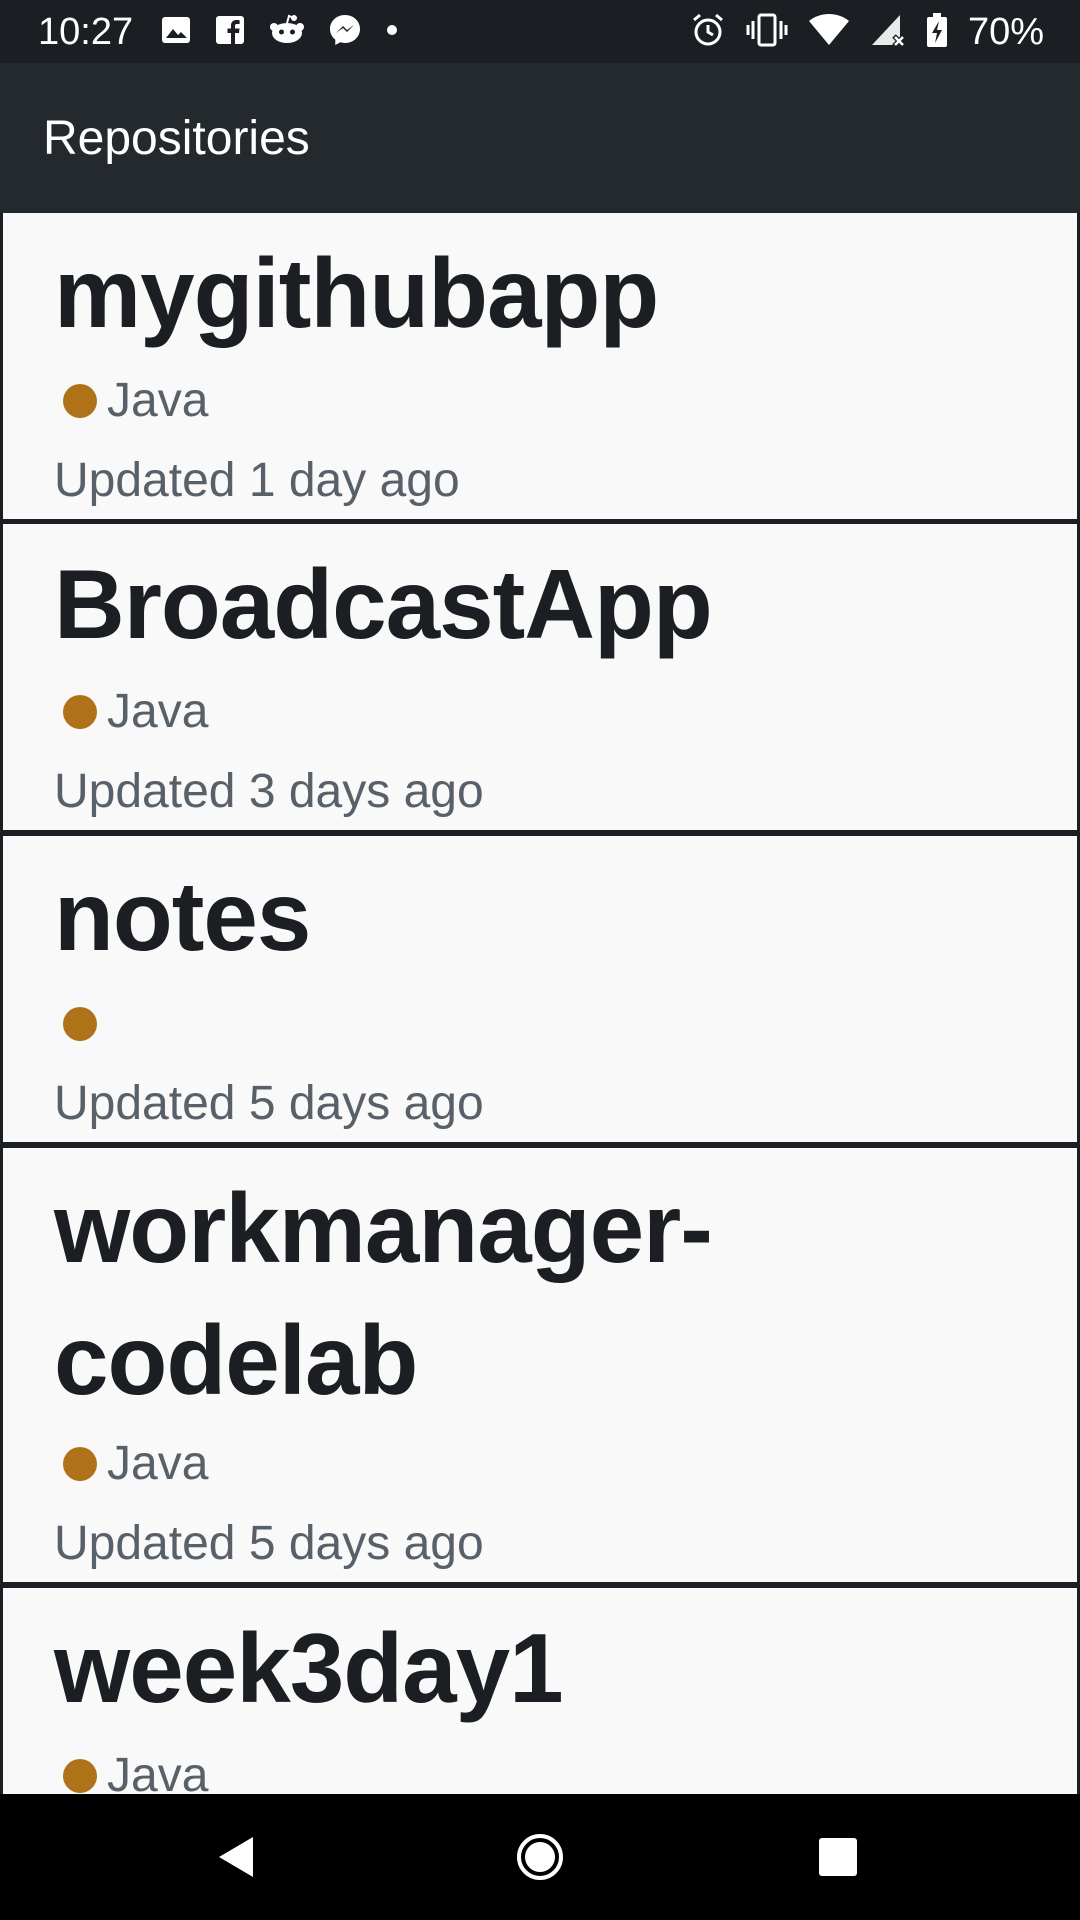 This screenshot has width=1080, height=1920. What do you see at coordinates (829, 32) in the screenshot?
I see `wifi-icon` at bounding box center [829, 32].